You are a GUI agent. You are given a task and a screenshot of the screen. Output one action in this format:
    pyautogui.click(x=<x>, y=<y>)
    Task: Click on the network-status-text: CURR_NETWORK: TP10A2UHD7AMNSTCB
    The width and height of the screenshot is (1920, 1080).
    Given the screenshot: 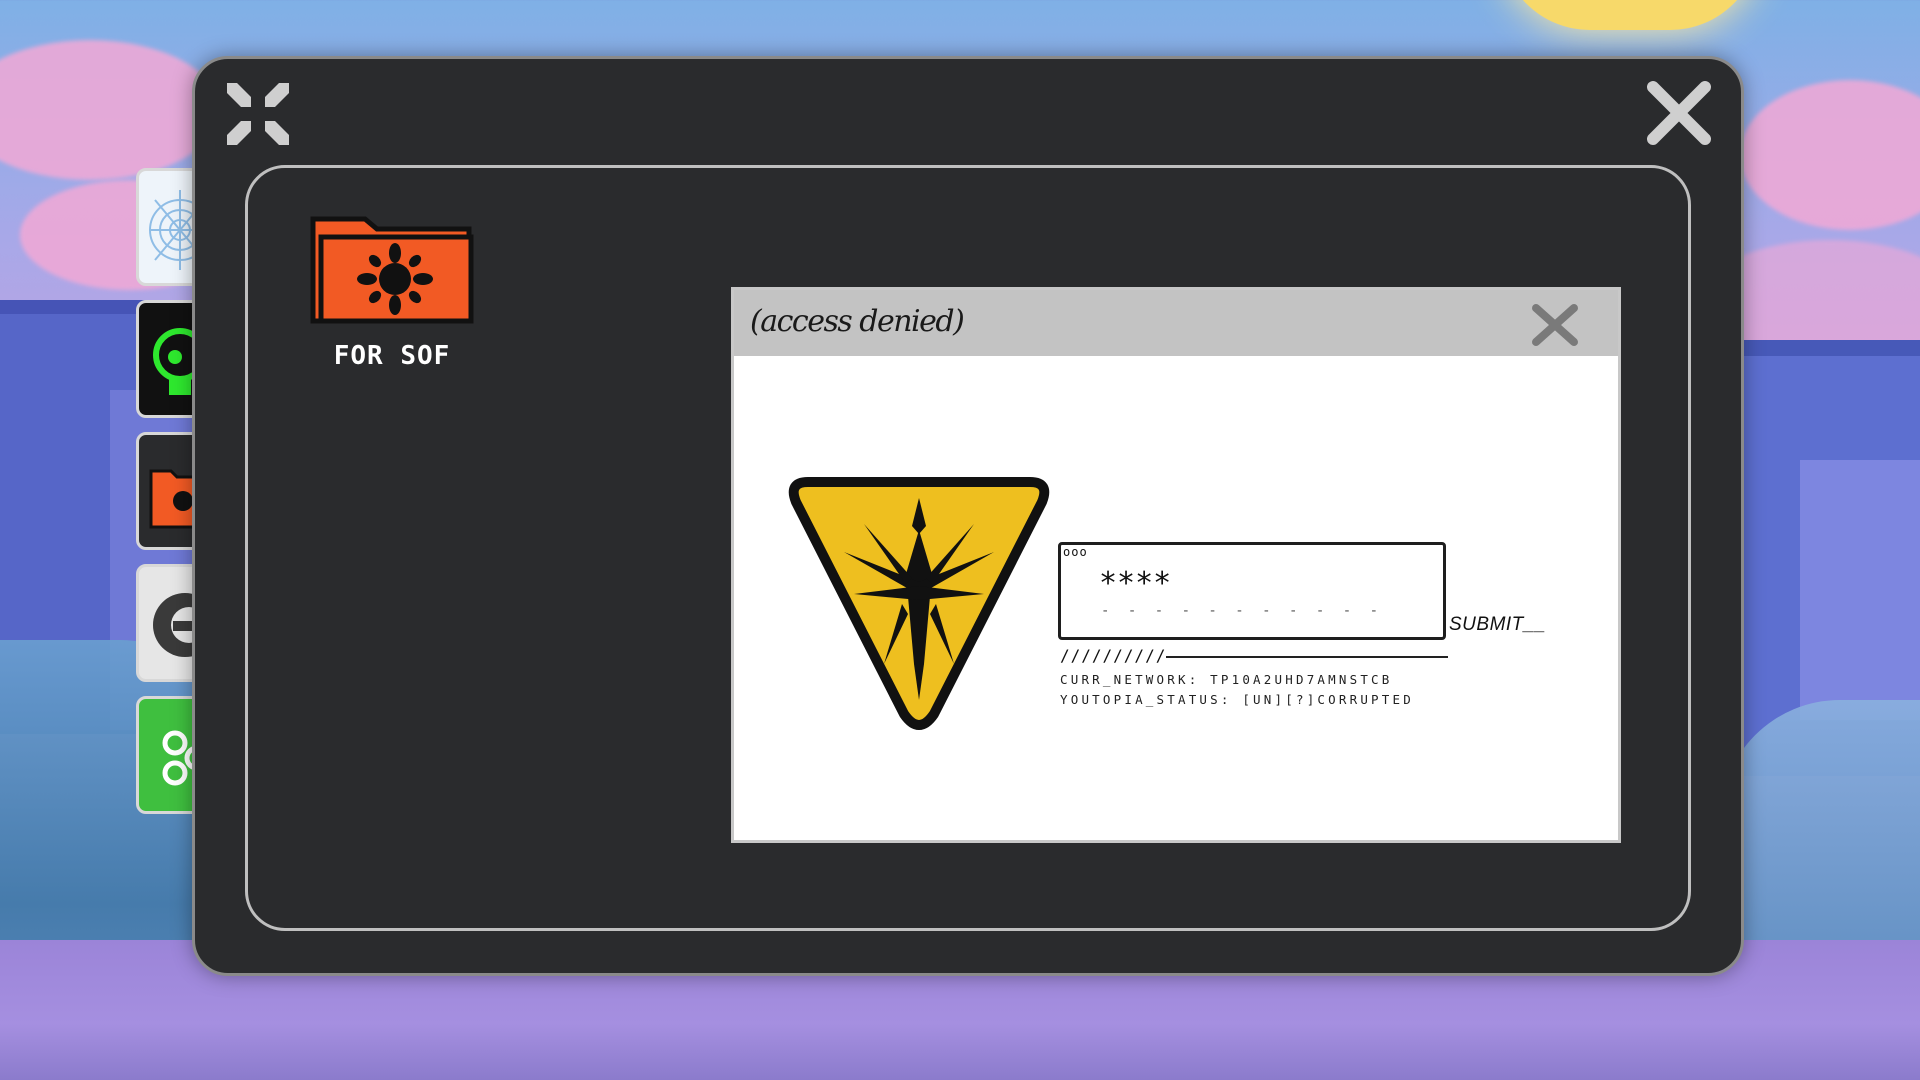 What is the action you would take?
    pyautogui.click(x=1226, y=679)
    